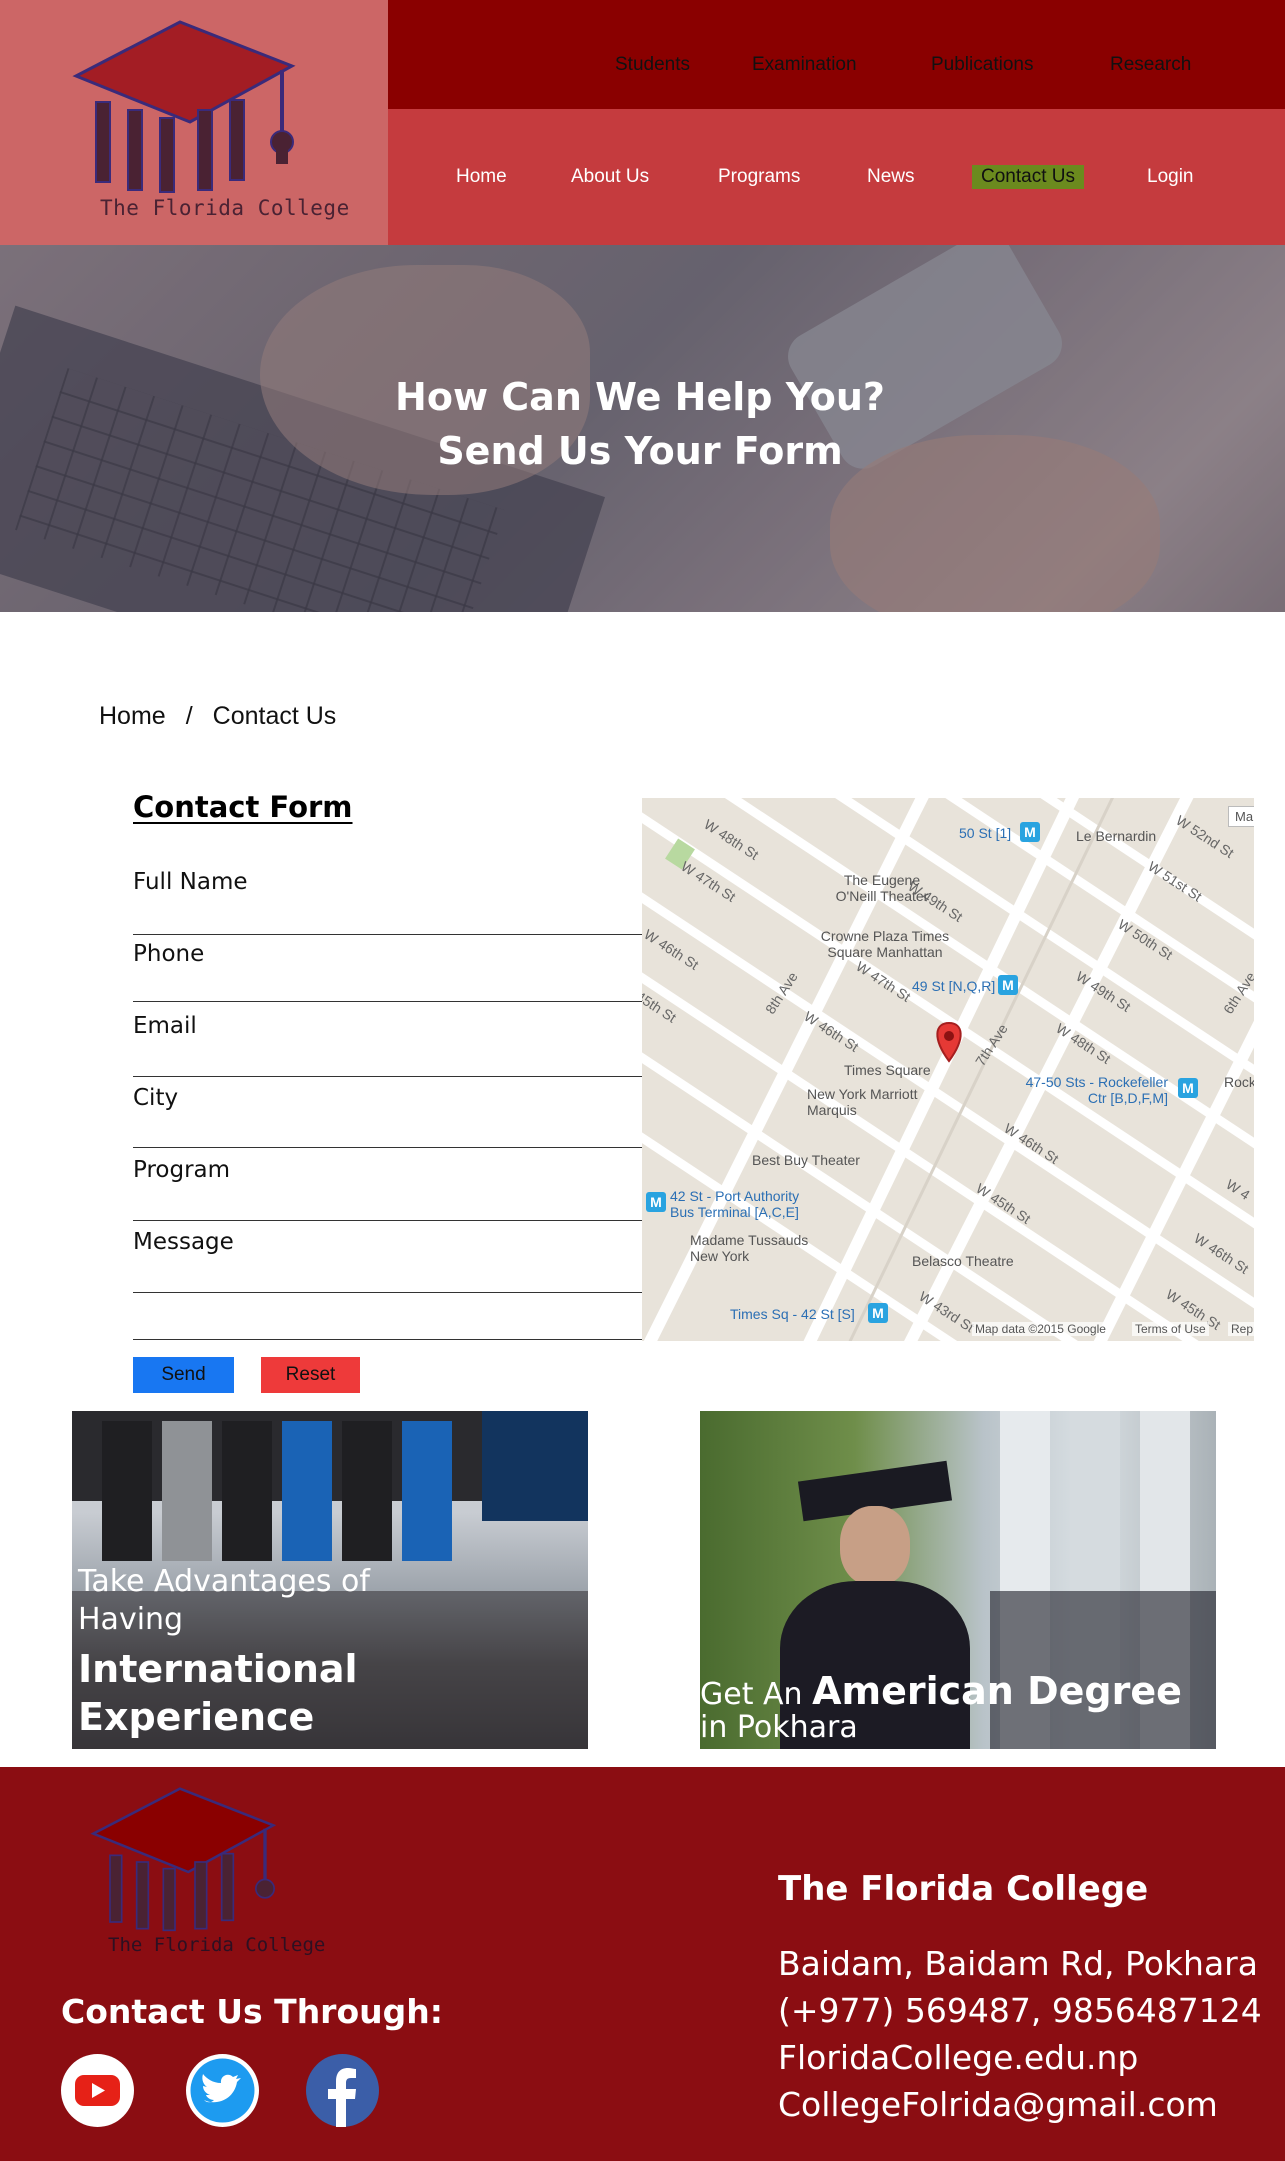  I want to click on hero-heading-line2: Send Us Your Form, so click(640, 451).